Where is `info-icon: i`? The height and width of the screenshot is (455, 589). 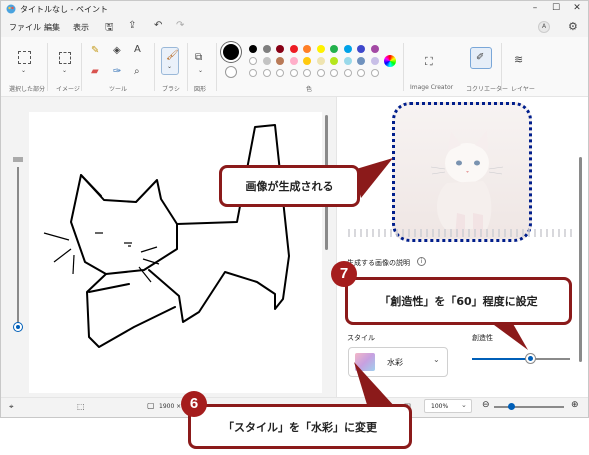
info-icon: i is located at coordinates (421, 261).